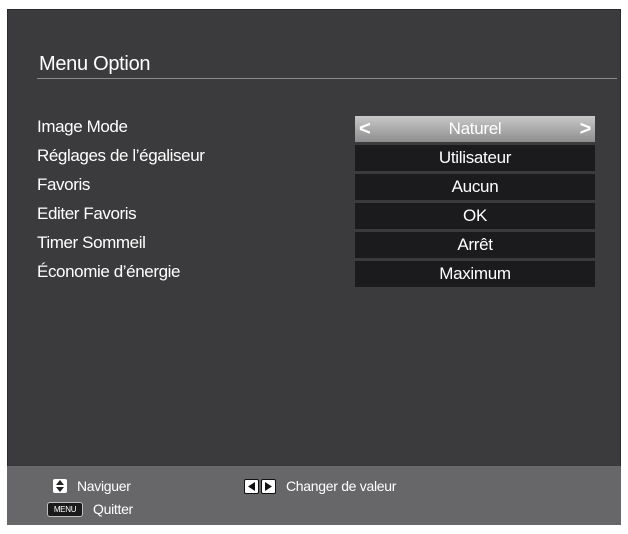  Describe the element at coordinates (65, 509) in the screenshot. I see `menu-key-icon: MENU` at that location.